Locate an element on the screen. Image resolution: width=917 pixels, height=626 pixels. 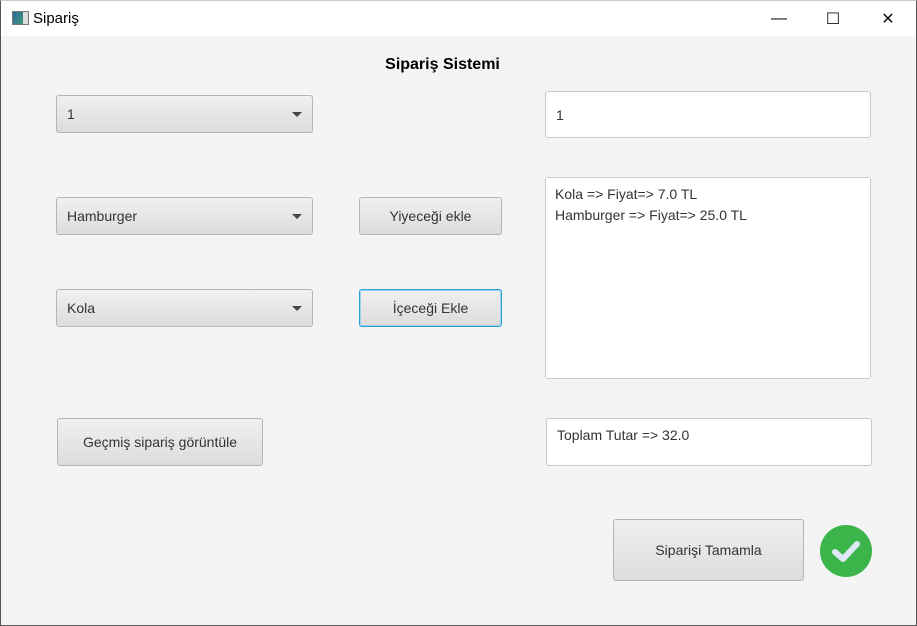
order-history-button: Geçmiş sipariş görüntüle is located at coordinates (160, 442).